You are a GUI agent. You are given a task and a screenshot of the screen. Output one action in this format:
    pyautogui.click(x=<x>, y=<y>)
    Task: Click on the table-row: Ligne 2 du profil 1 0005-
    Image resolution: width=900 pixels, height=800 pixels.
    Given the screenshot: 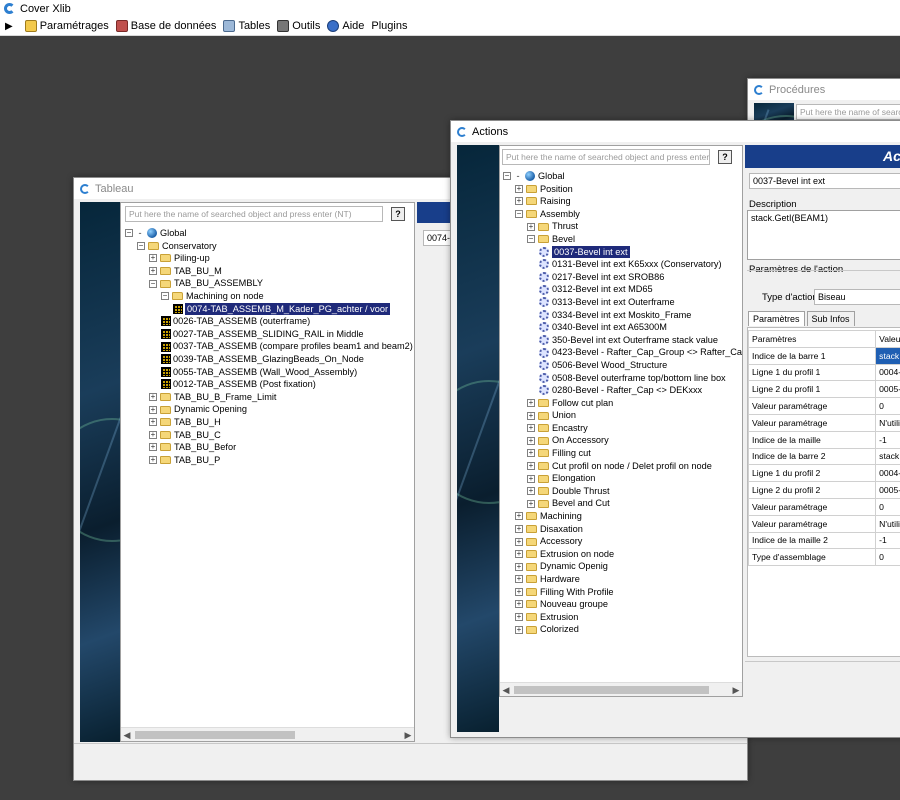 What is the action you would take?
    pyautogui.click(x=824, y=389)
    